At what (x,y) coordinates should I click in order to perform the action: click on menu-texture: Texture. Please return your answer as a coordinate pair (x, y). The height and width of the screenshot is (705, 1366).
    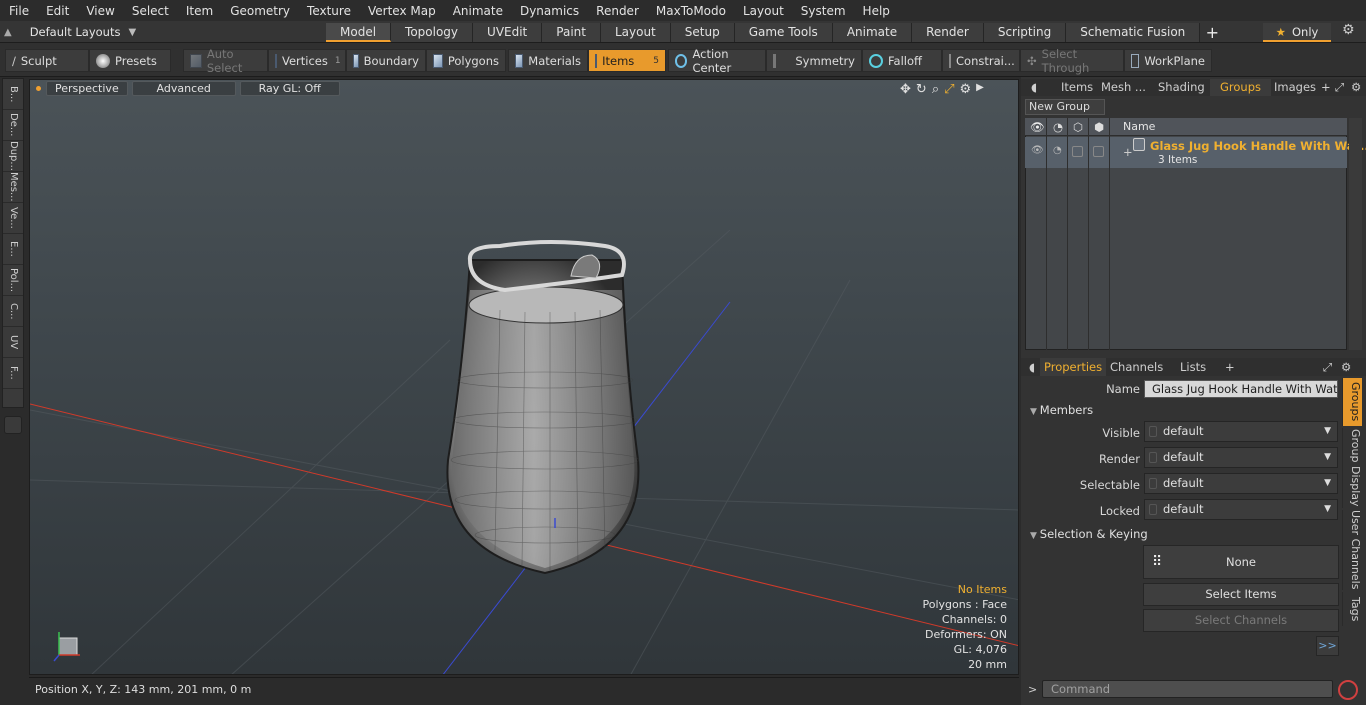
    Looking at the image, I should click on (328, 11).